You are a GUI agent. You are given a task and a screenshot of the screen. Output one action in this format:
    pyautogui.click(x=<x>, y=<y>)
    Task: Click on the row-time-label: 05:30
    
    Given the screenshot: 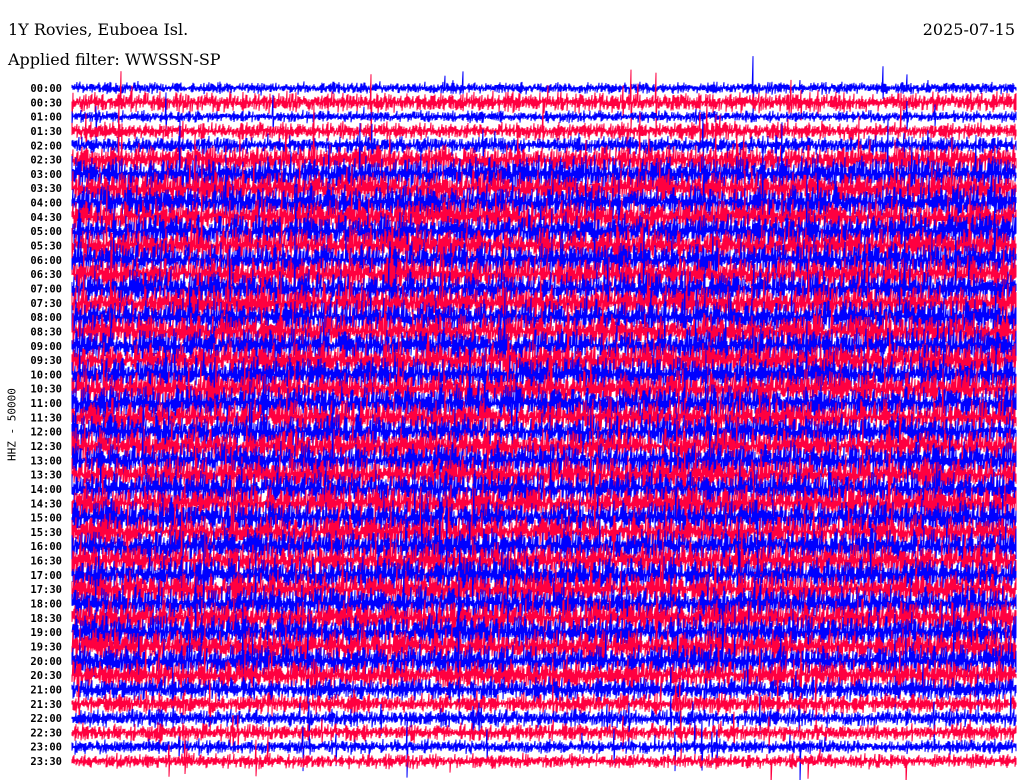 What is the action you would take?
    pyautogui.click(x=46, y=247)
    